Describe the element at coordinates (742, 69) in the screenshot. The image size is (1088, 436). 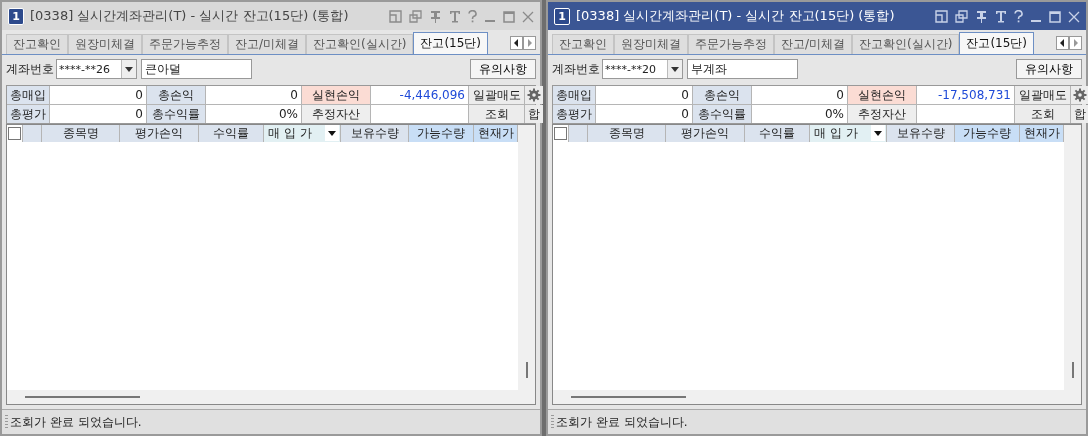
I see `account-name-field: 부계좌` at that location.